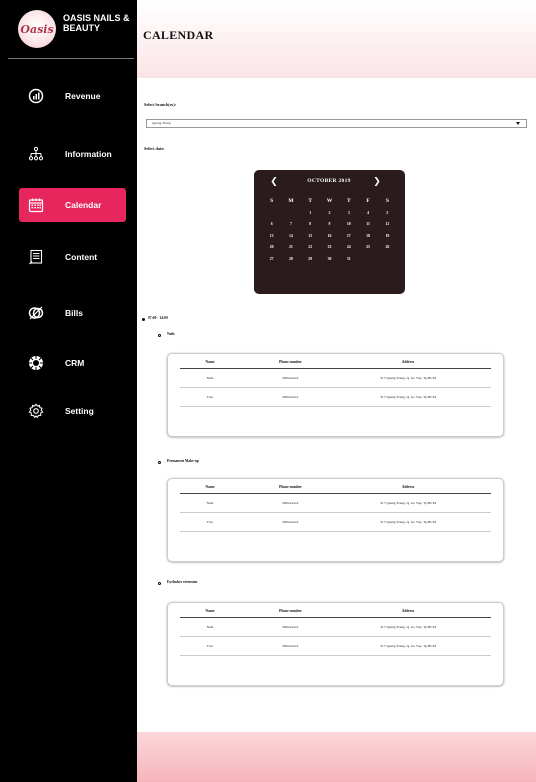 The image size is (536, 782). Describe the element at coordinates (291, 201) in the screenshot. I see `weekday-label: M` at that location.